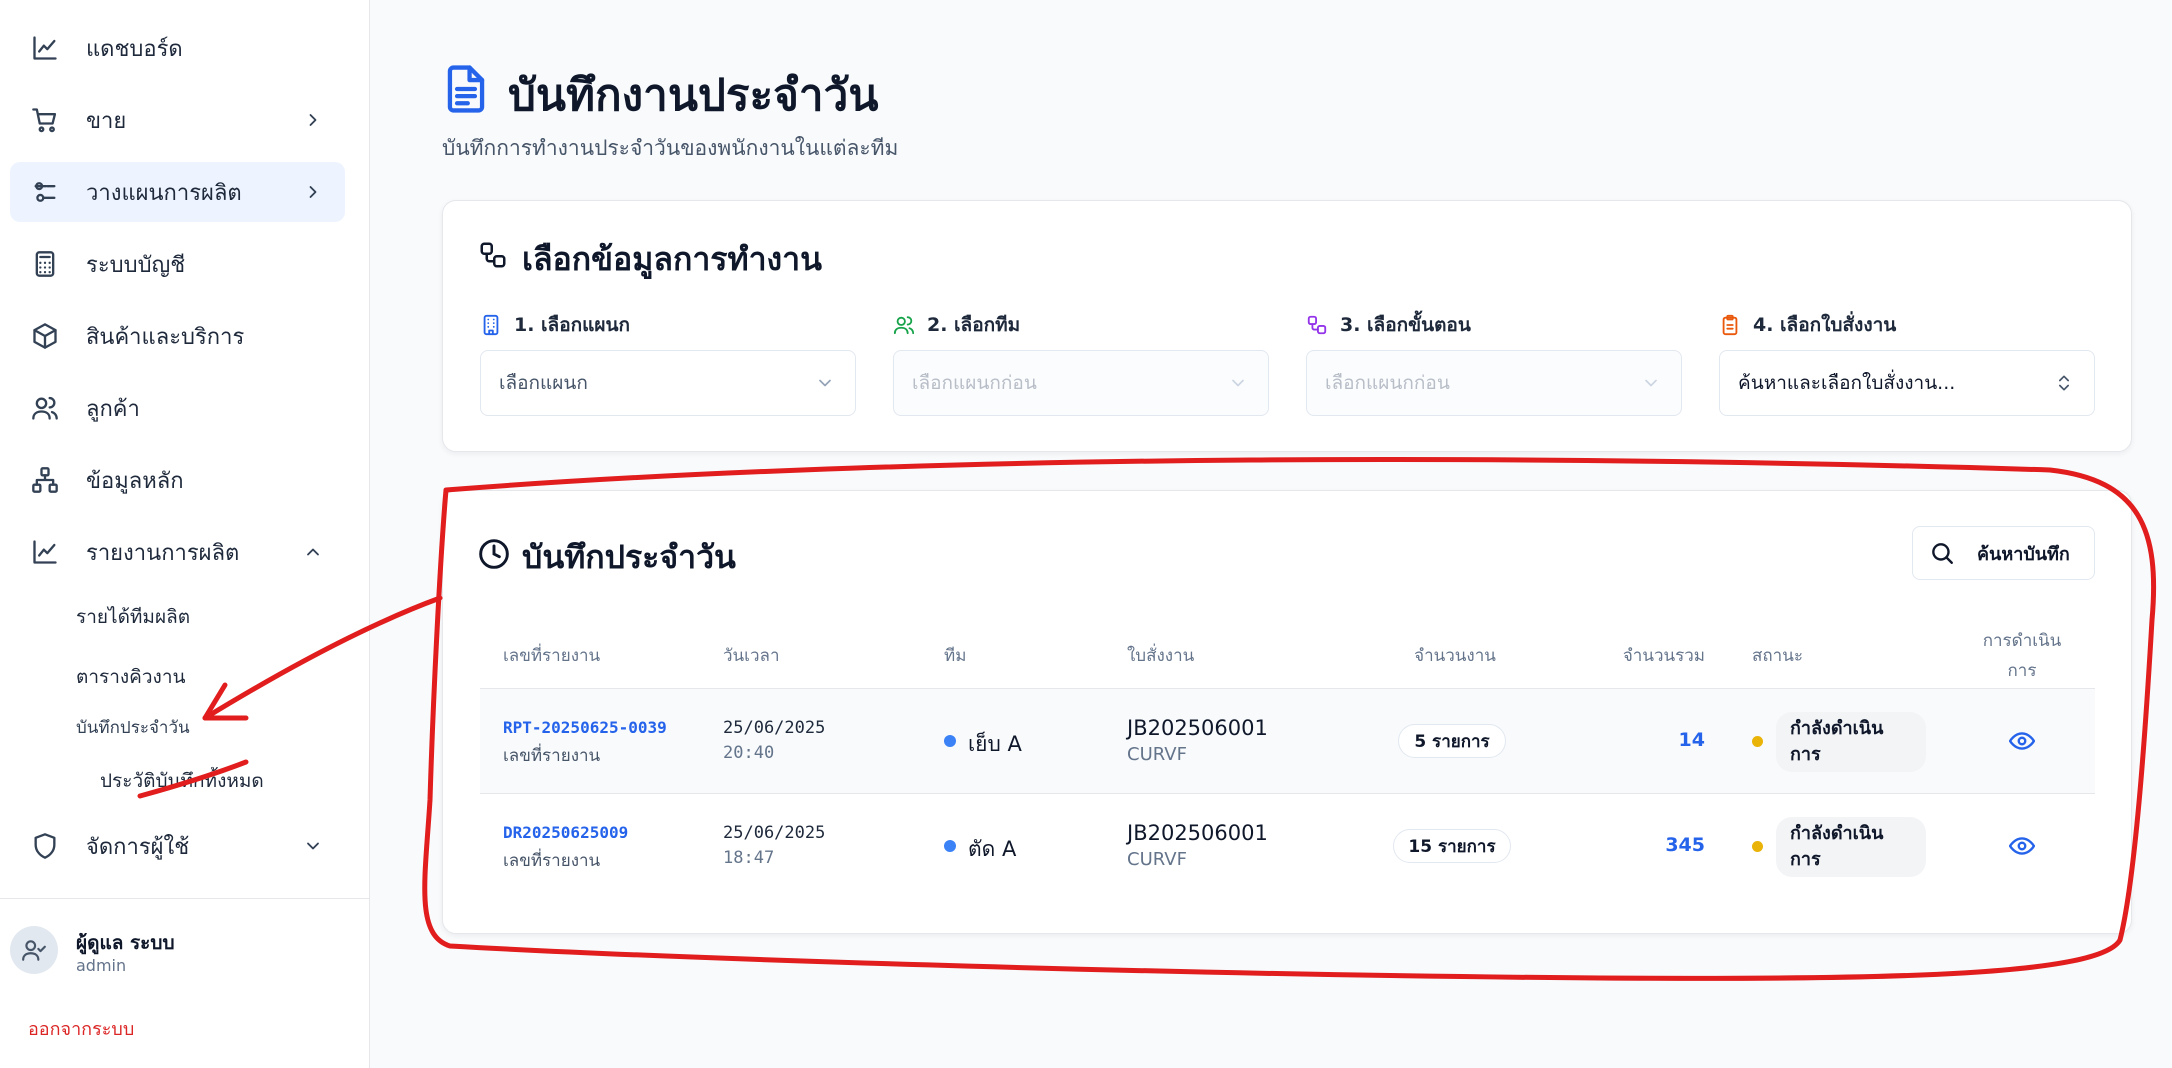 This screenshot has width=2172, height=1068. What do you see at coordinates (182, 781) in the screenshot?
I see `sidebar-subitem-all-history: ประวัติบันทึกทั้งหมด` at bounding box center [182, 781].